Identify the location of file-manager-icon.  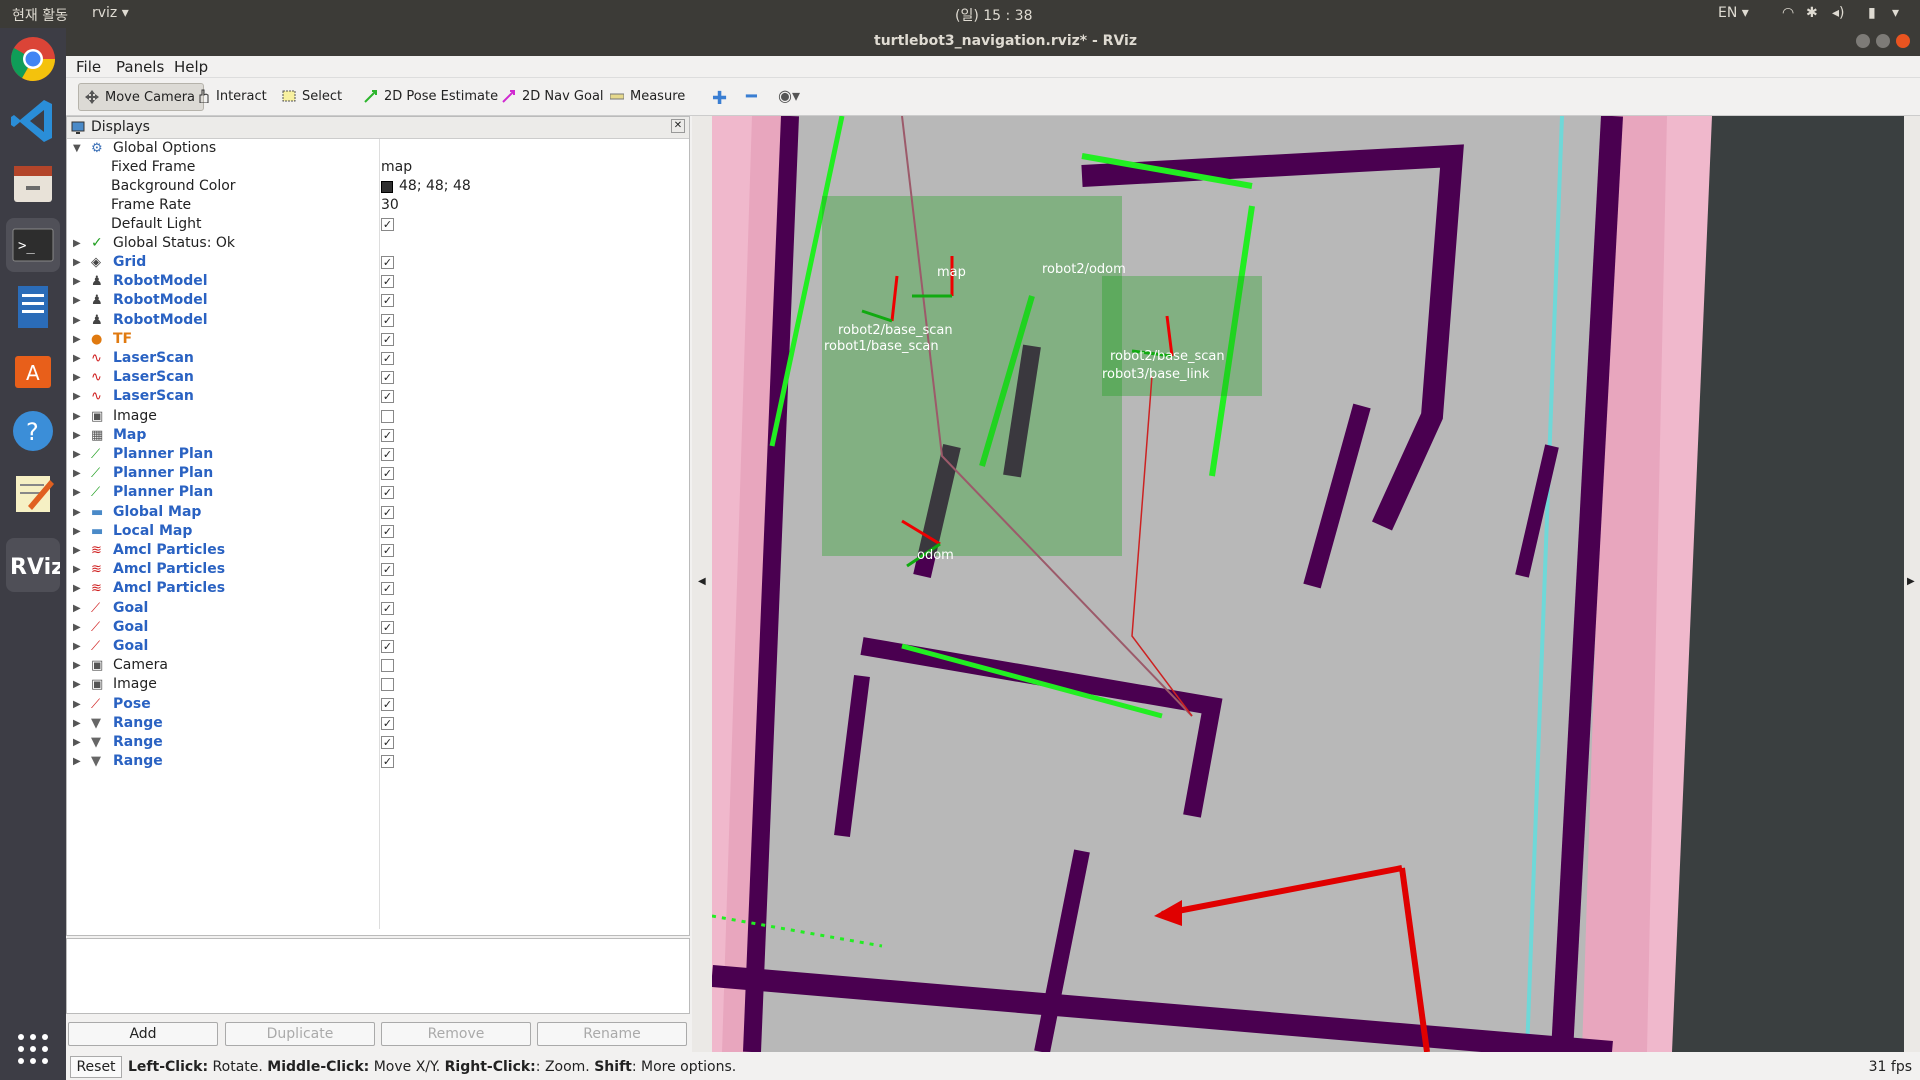
(33, 183).